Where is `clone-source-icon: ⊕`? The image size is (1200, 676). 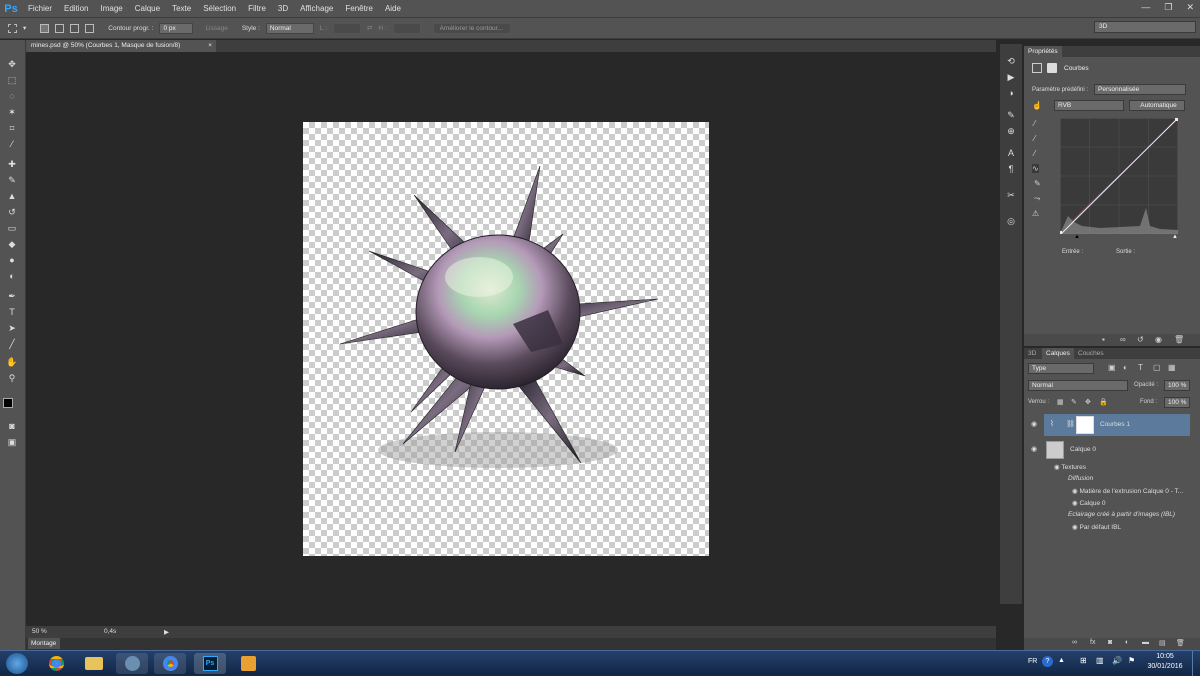
clone-source-icon: ⊕ is located at coordinates (1011, 132).